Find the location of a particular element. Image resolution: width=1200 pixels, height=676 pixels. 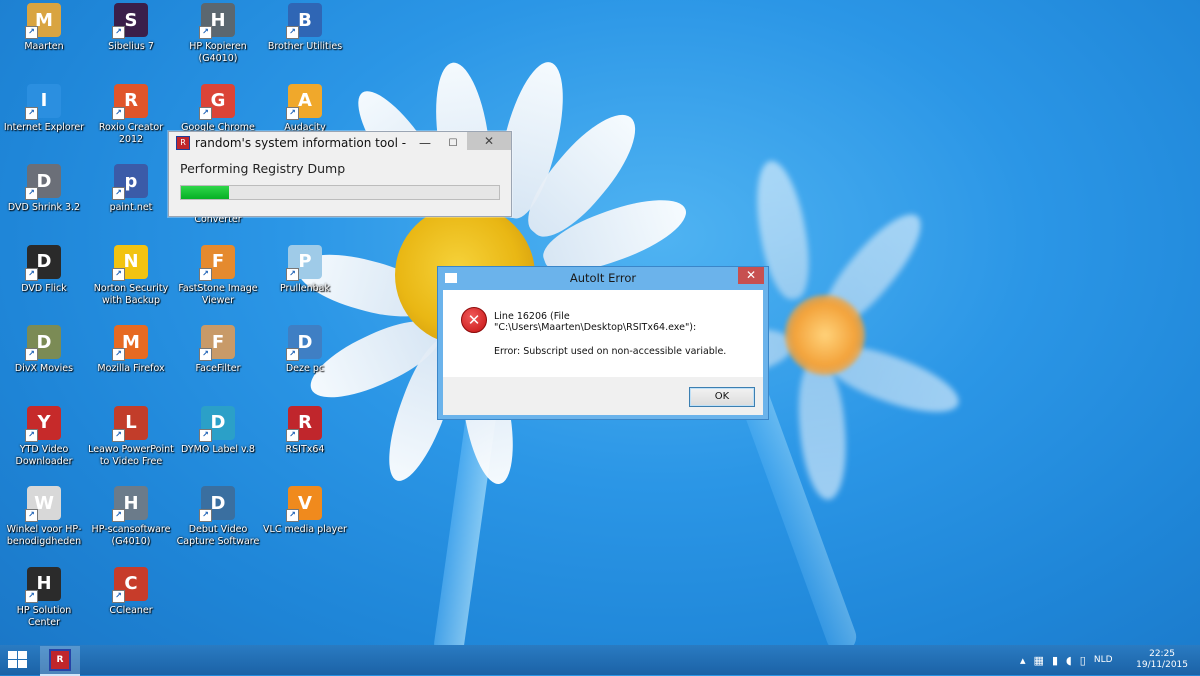

taskbar-clock: 22:25 19/11/2015 is located at coordinates (1162, 660).